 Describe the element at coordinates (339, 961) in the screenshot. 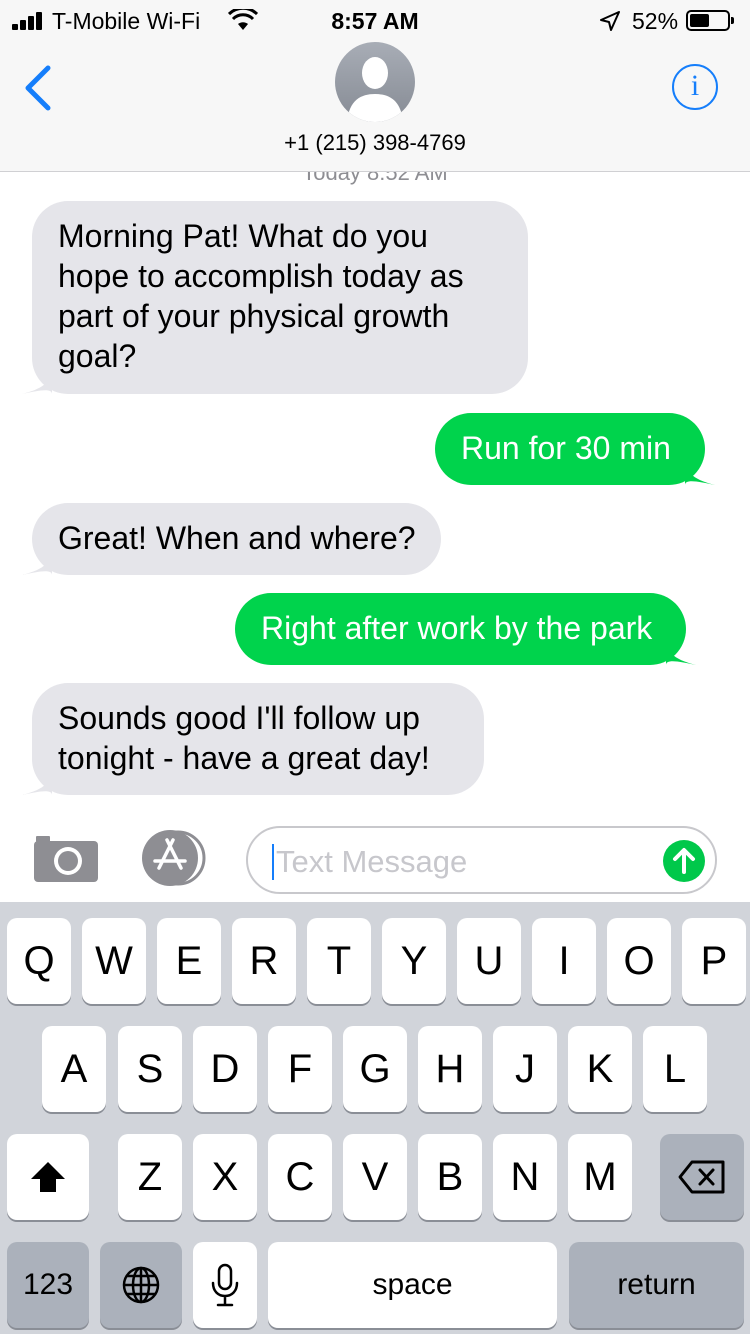

I see `key-t: T` at that location.